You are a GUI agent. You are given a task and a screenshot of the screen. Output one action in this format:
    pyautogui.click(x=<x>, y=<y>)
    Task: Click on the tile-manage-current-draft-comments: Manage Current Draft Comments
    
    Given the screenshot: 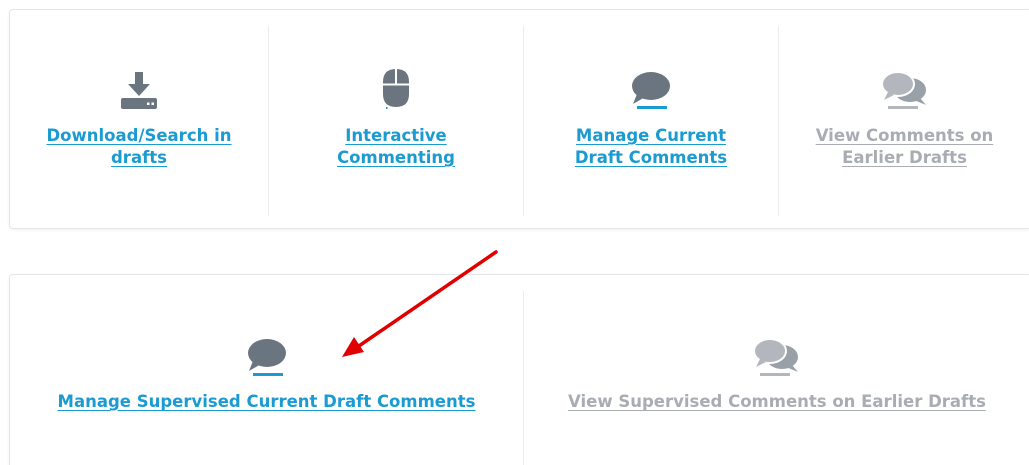 What is the action you would take?
    pyautogui.click(x=651, y=120)
    